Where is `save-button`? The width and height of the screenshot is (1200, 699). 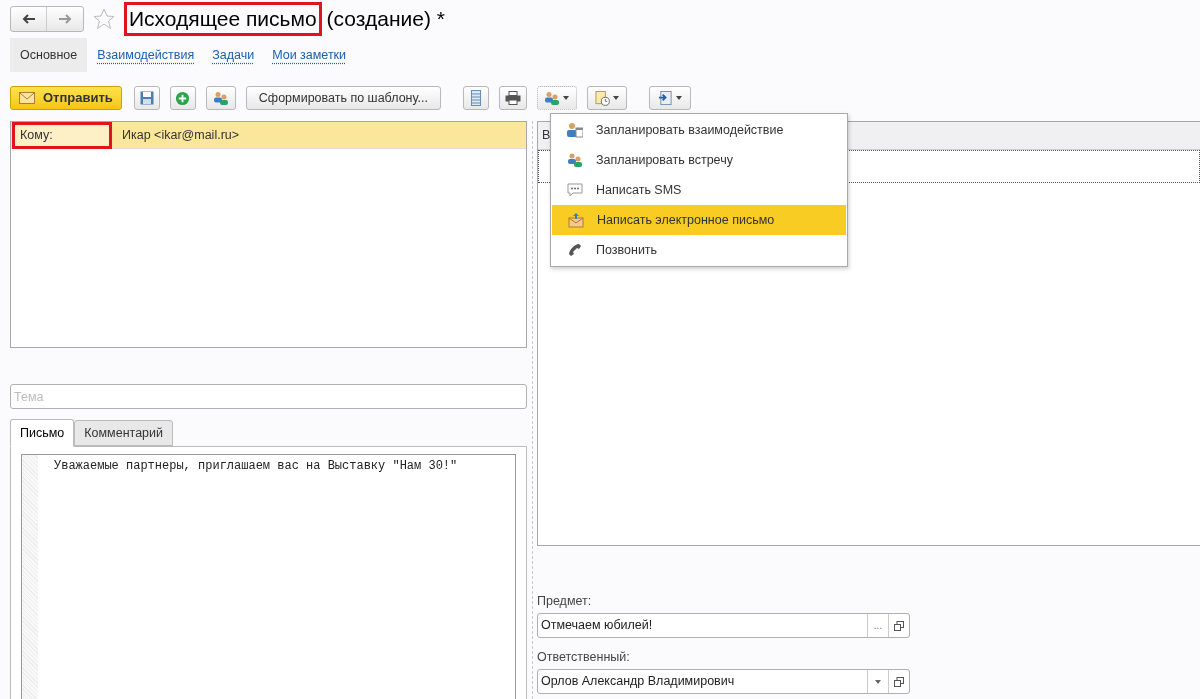 save-button is located at coordinates (146, 98).